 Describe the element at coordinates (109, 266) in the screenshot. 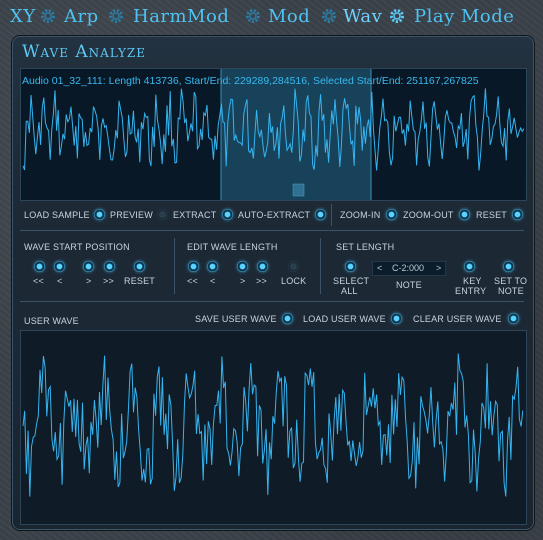

I see `wave-start-fast-forward-button` at that location.